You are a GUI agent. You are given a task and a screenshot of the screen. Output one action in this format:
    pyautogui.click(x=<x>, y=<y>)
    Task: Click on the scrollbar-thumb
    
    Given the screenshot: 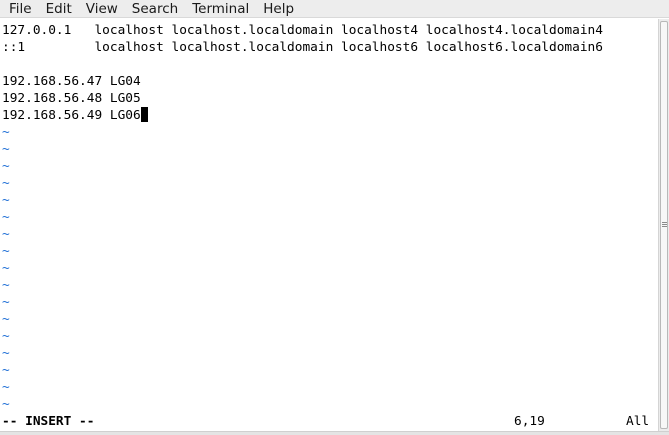 What is the action you would take?
    pyautogui.click(x=664, y=225)
    